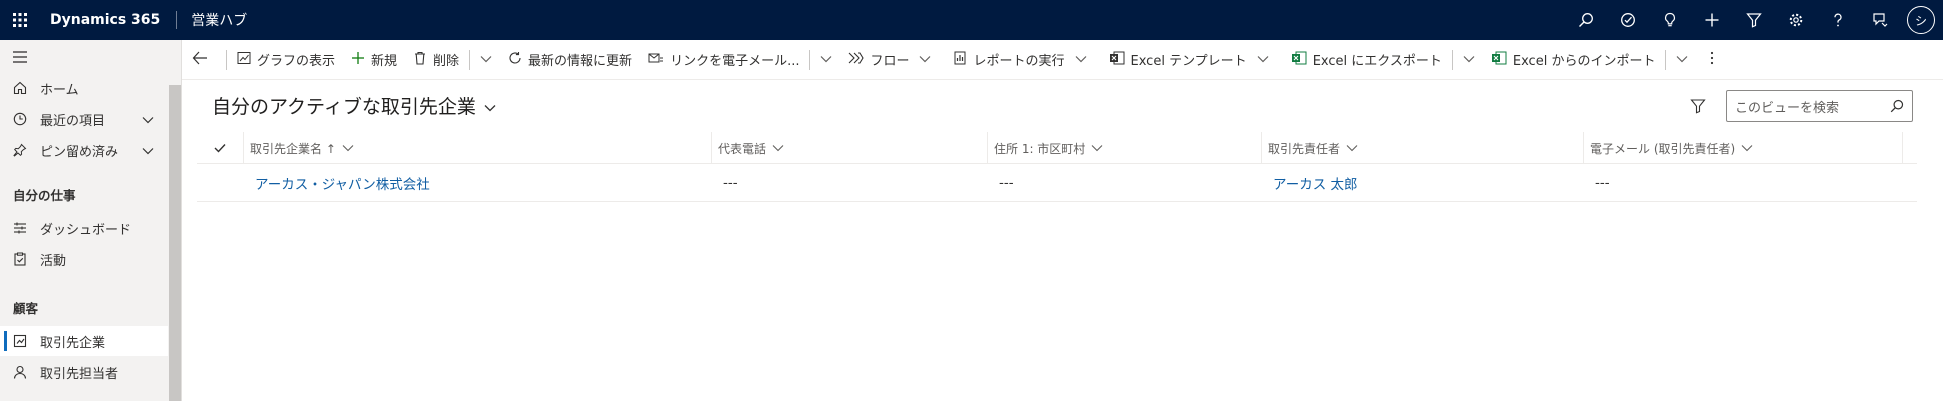 The height and width of the screenshot is (401, 1943). Describe the element at coordinates (730, 183) in the screenshot. I see `main-phone-cell: ---` at that location.